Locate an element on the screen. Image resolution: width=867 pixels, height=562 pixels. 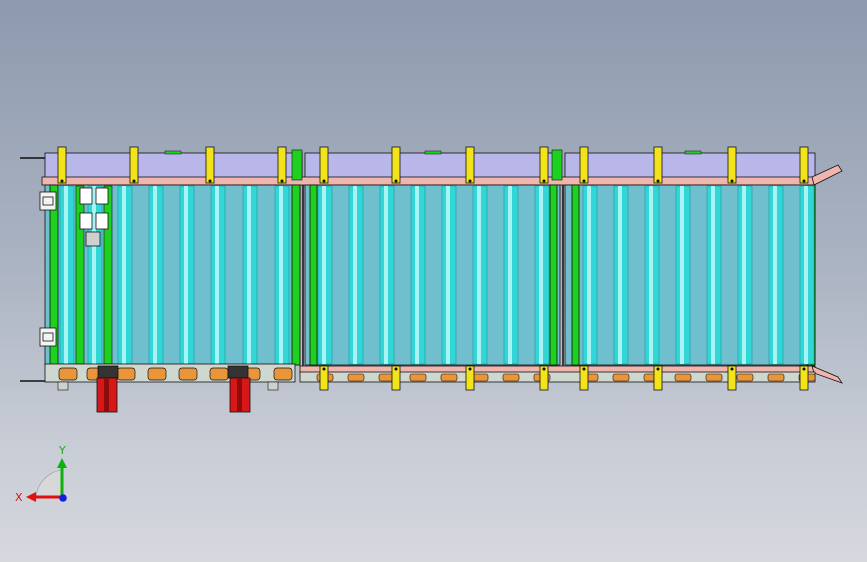
triad-x-label: X is located at coordinates (19, 497).